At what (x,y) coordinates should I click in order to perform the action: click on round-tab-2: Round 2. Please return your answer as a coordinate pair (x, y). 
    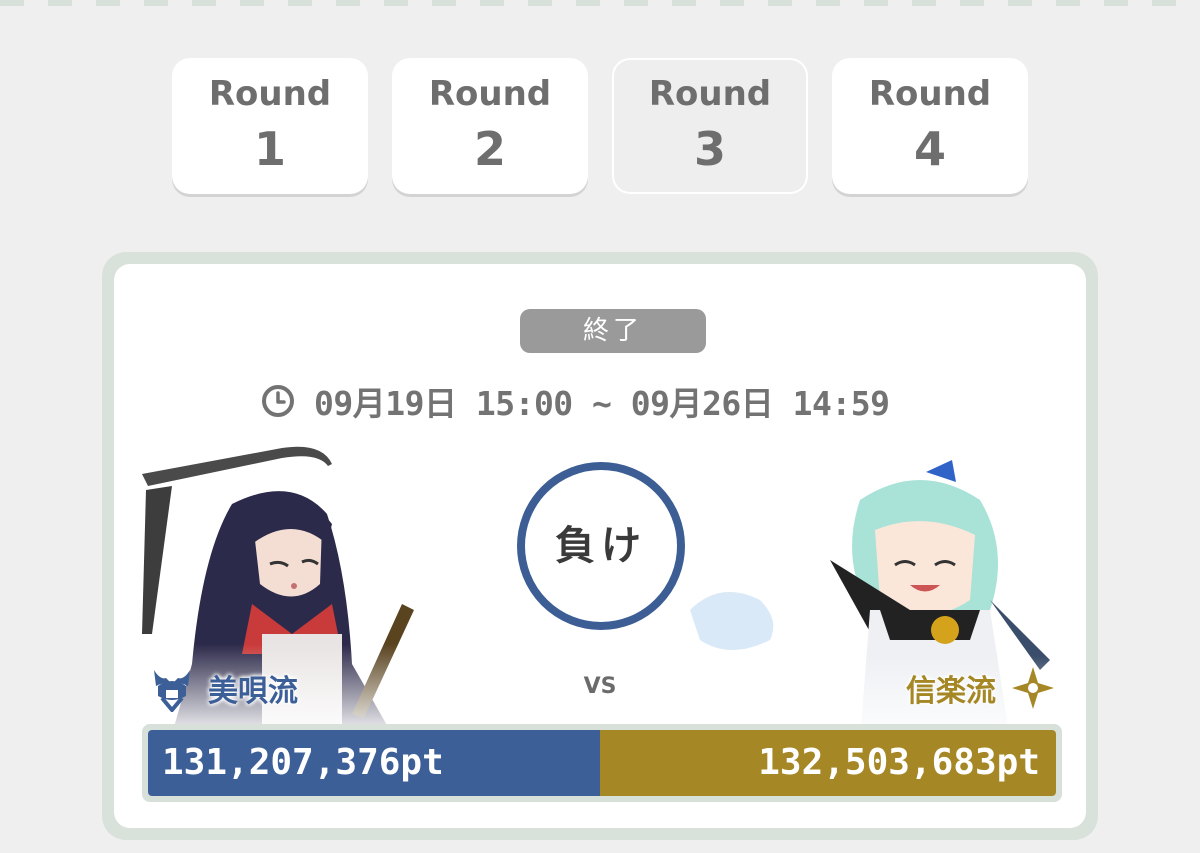
    Looking at the image, I should click on (490, 126).